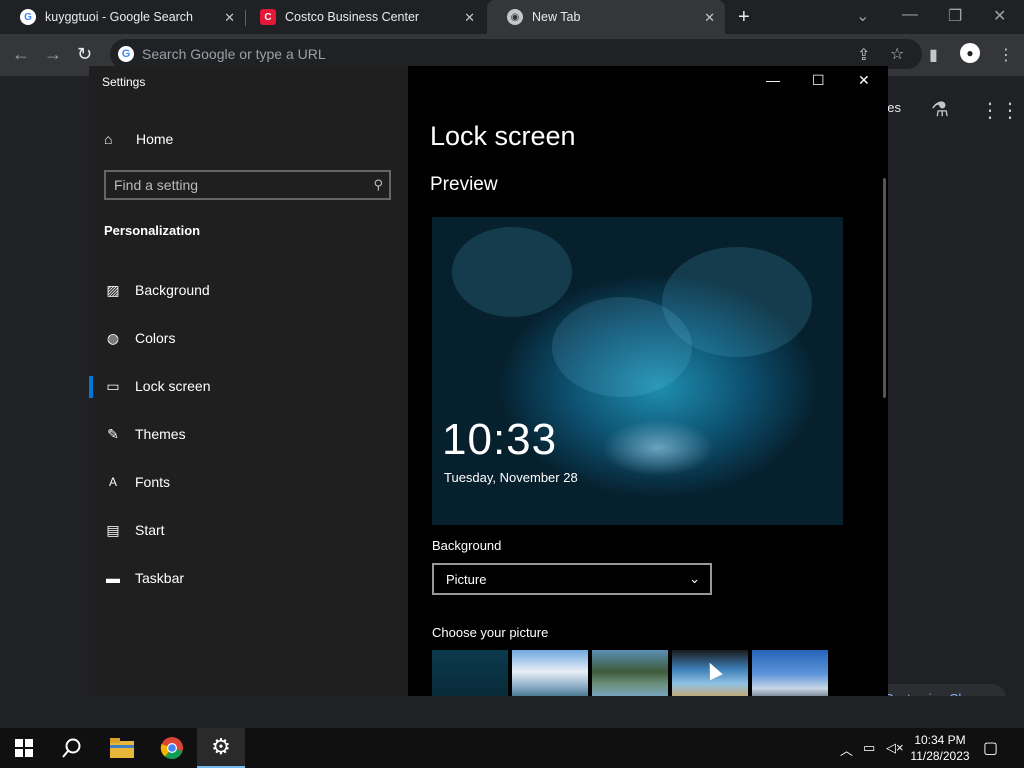  What do you see at coordinates (895, 748) in the screenshot?
I see `volume-muted-icon: ◁×` at bounding box center [895, 748].